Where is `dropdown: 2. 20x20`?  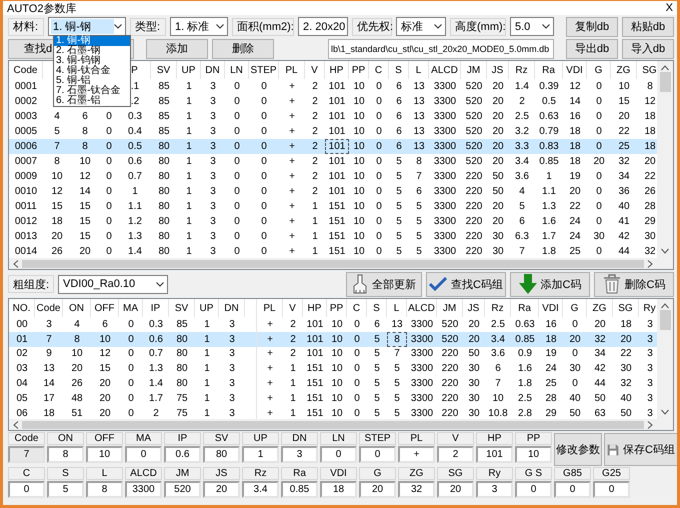 dropdown: 2. 20x20 is located at coordinates (323, 26).